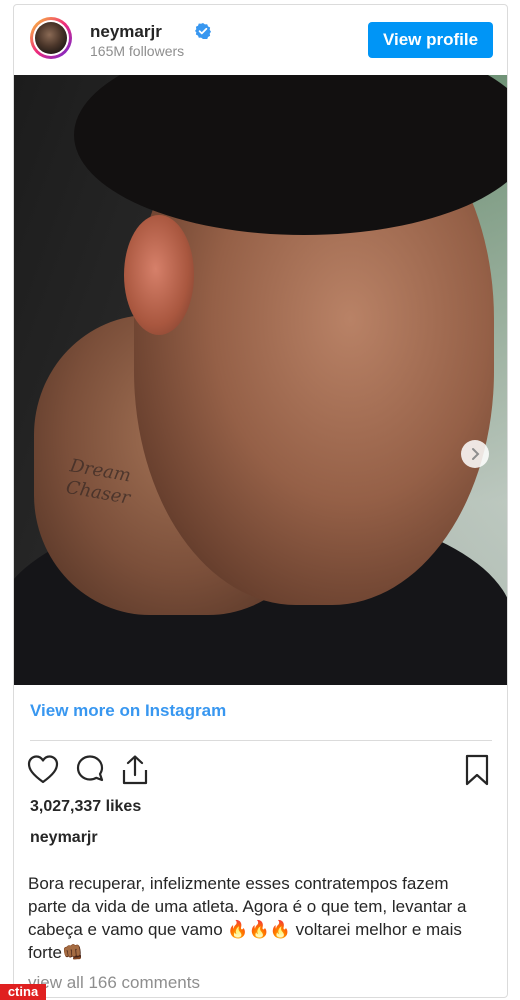  Describe the element at coordinates (128, 711) in the screenshot. I see `view-more-on-instagram-link: View more on Instagram` at that location.